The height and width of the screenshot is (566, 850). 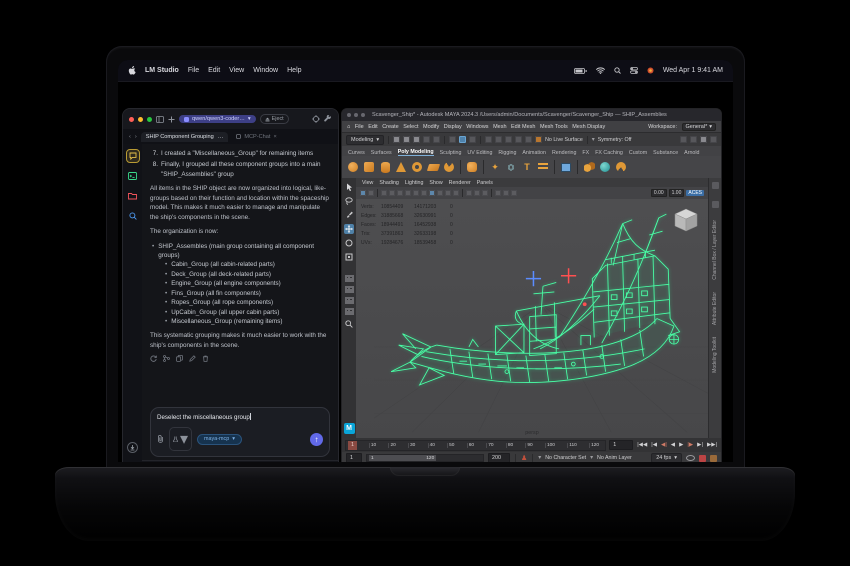 I want to click on character-set-icon, so click(x=524, y=458).